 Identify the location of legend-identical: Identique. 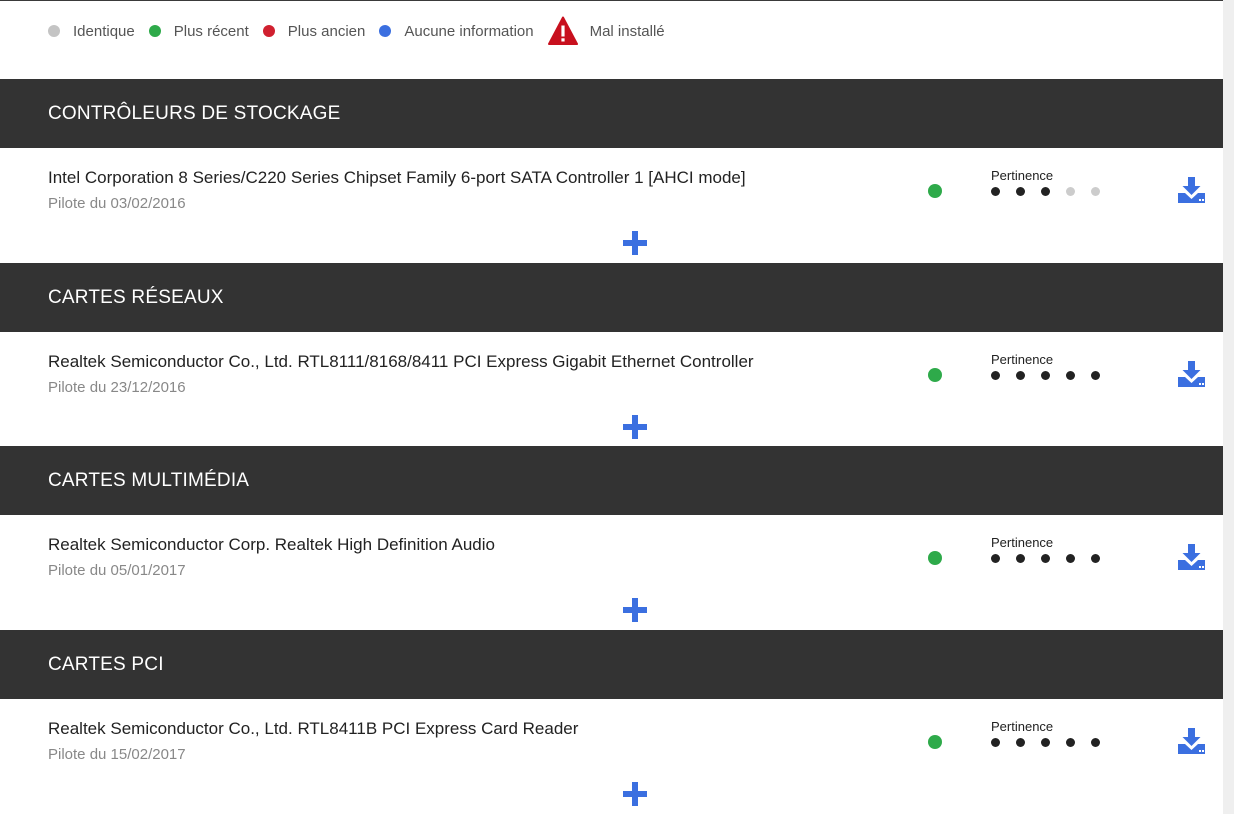
(91, 31).